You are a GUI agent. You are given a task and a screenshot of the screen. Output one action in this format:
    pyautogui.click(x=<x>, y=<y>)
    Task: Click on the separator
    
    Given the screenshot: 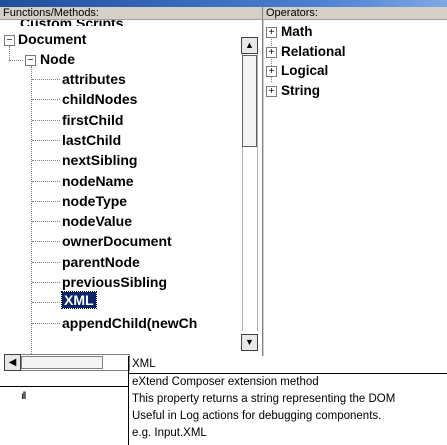 What is the action you would take?
    pyautogui.click(x=64, y=386)
    